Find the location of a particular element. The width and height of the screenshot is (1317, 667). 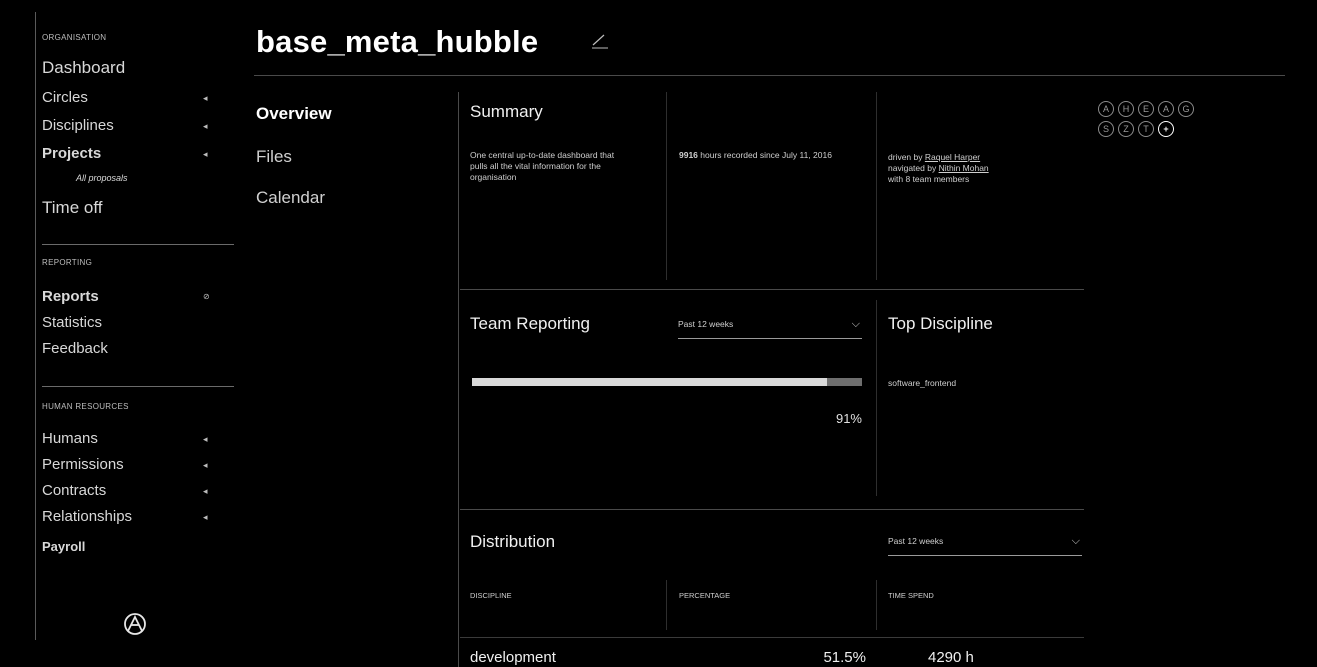

logo-icon is located at coordinates (135, 624).